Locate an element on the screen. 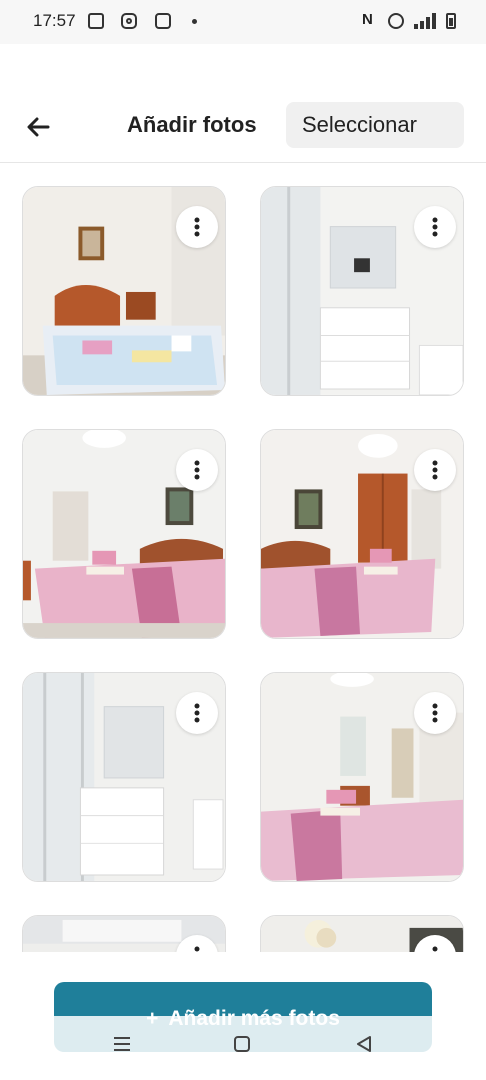 The height and width of the screenshot is (1080, 486). back-triangle-icon is located at coordinates (364, 1044).